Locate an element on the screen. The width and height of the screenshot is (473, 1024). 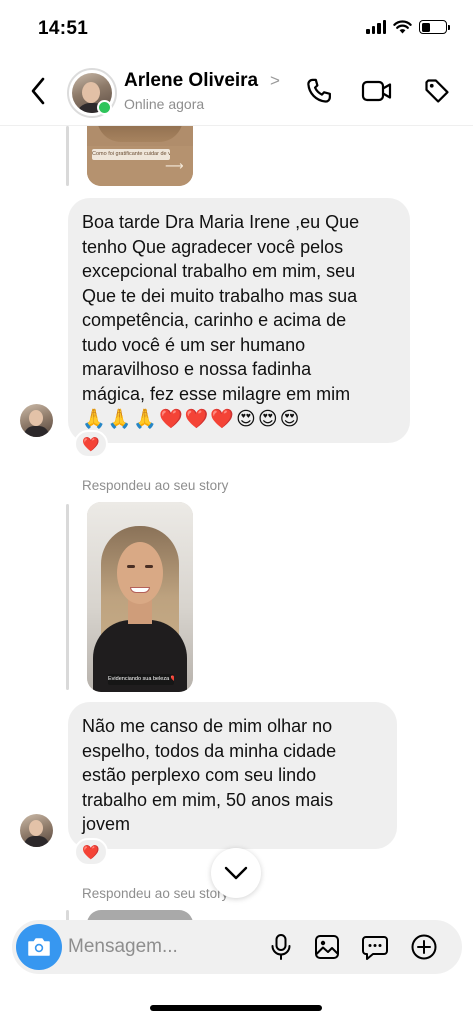
wifi-icon is located at coordinates (402, 27).